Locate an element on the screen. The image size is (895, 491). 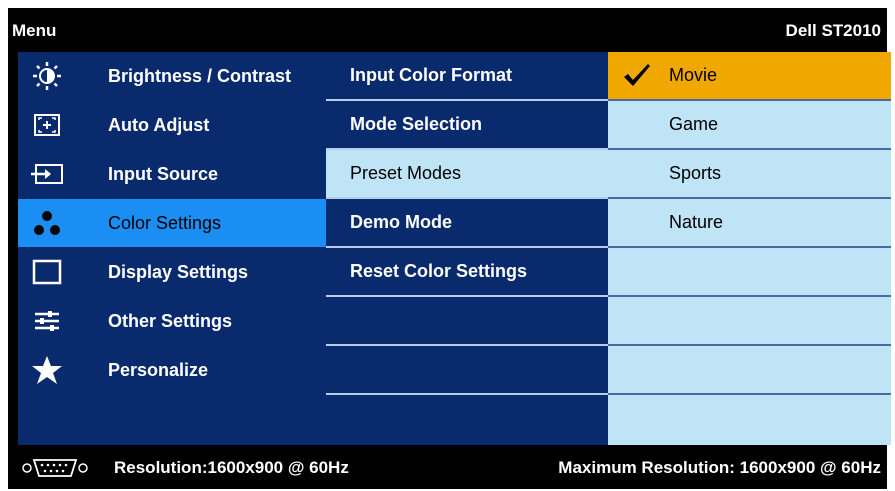
submenu-label: Preset Modes is located at coordinates (406, 173).